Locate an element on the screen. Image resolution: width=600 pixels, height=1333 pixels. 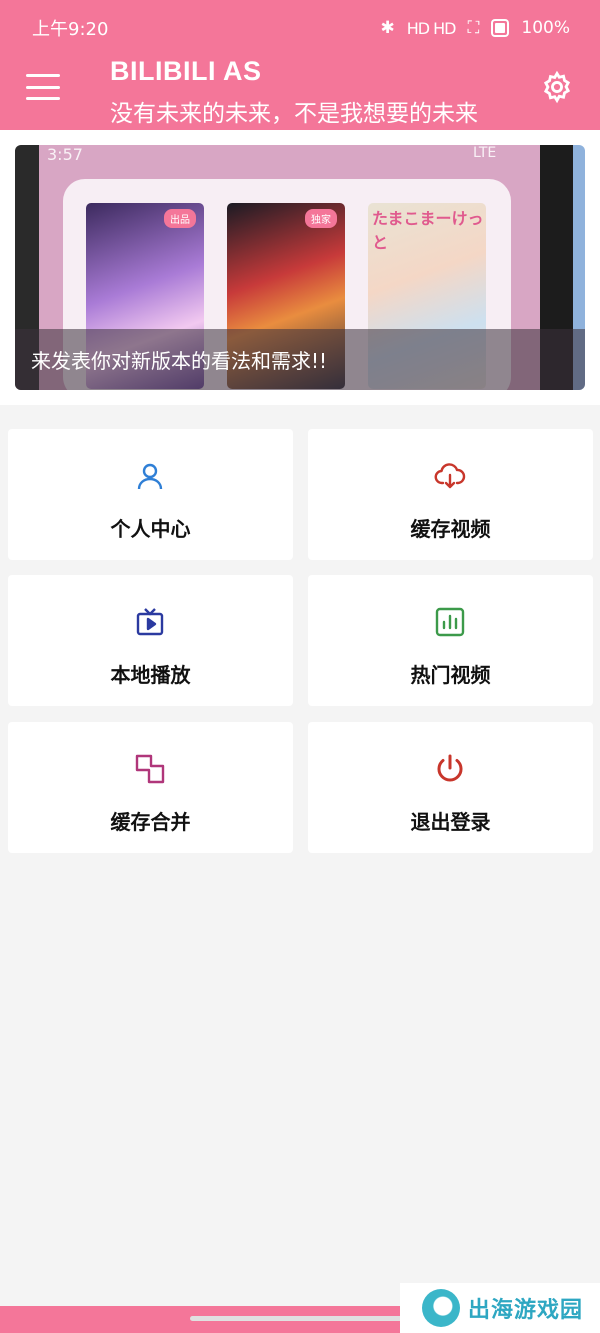
hamburger-menu-icon is located at coordinates (43, 87).